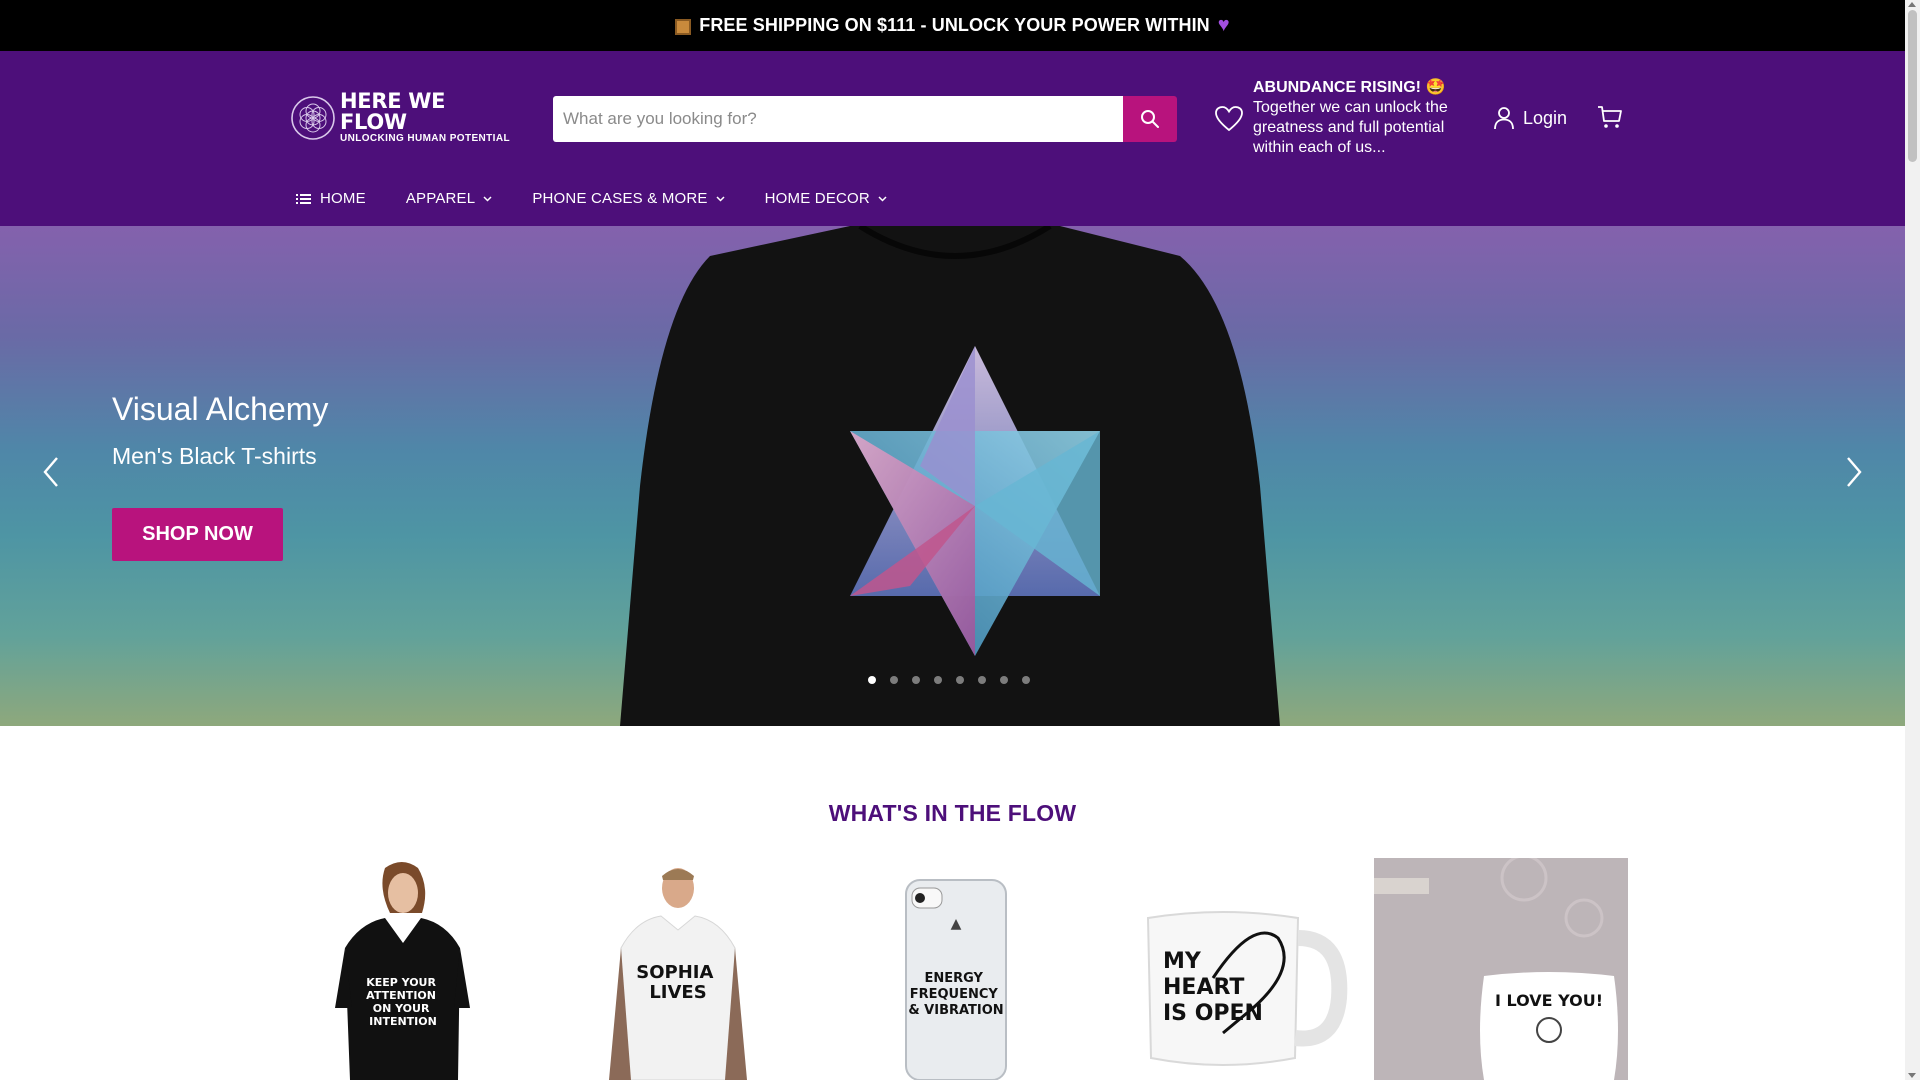 Image resolution: width=1920 pixels, height=1080 pixels. I want to click on hero-subtitle: Men's Black T-shirts, so click(214, 456).